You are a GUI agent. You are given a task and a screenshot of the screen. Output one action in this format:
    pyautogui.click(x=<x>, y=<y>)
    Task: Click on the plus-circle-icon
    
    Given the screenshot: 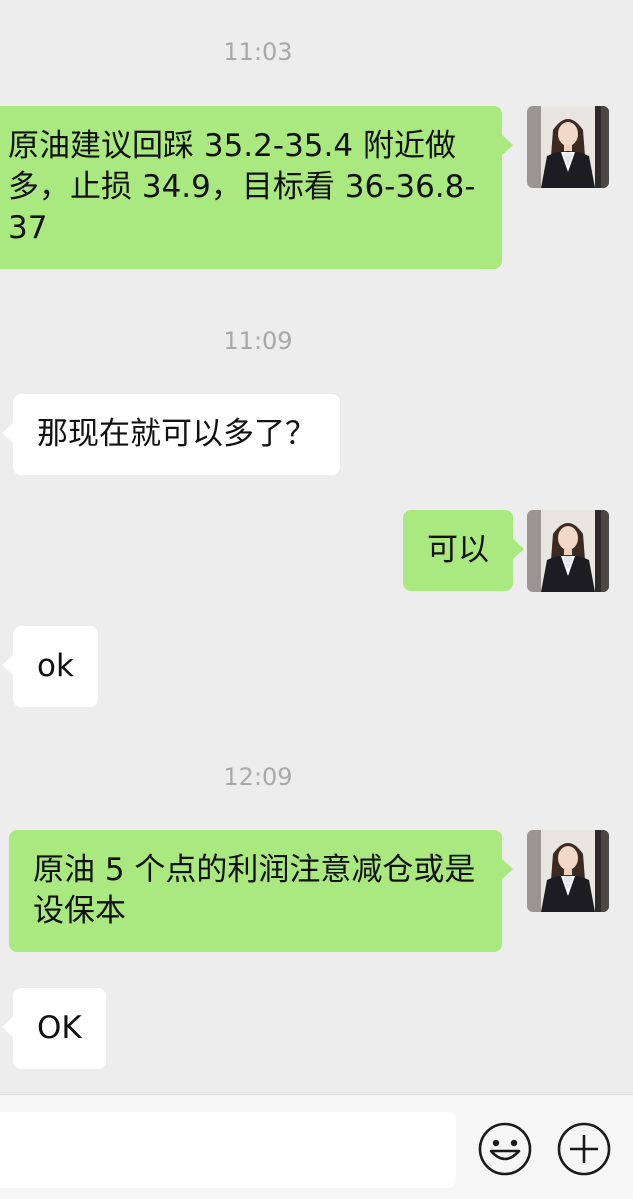 What is the action you would take?
    pyautogui.click(x=584, y=1149)
    